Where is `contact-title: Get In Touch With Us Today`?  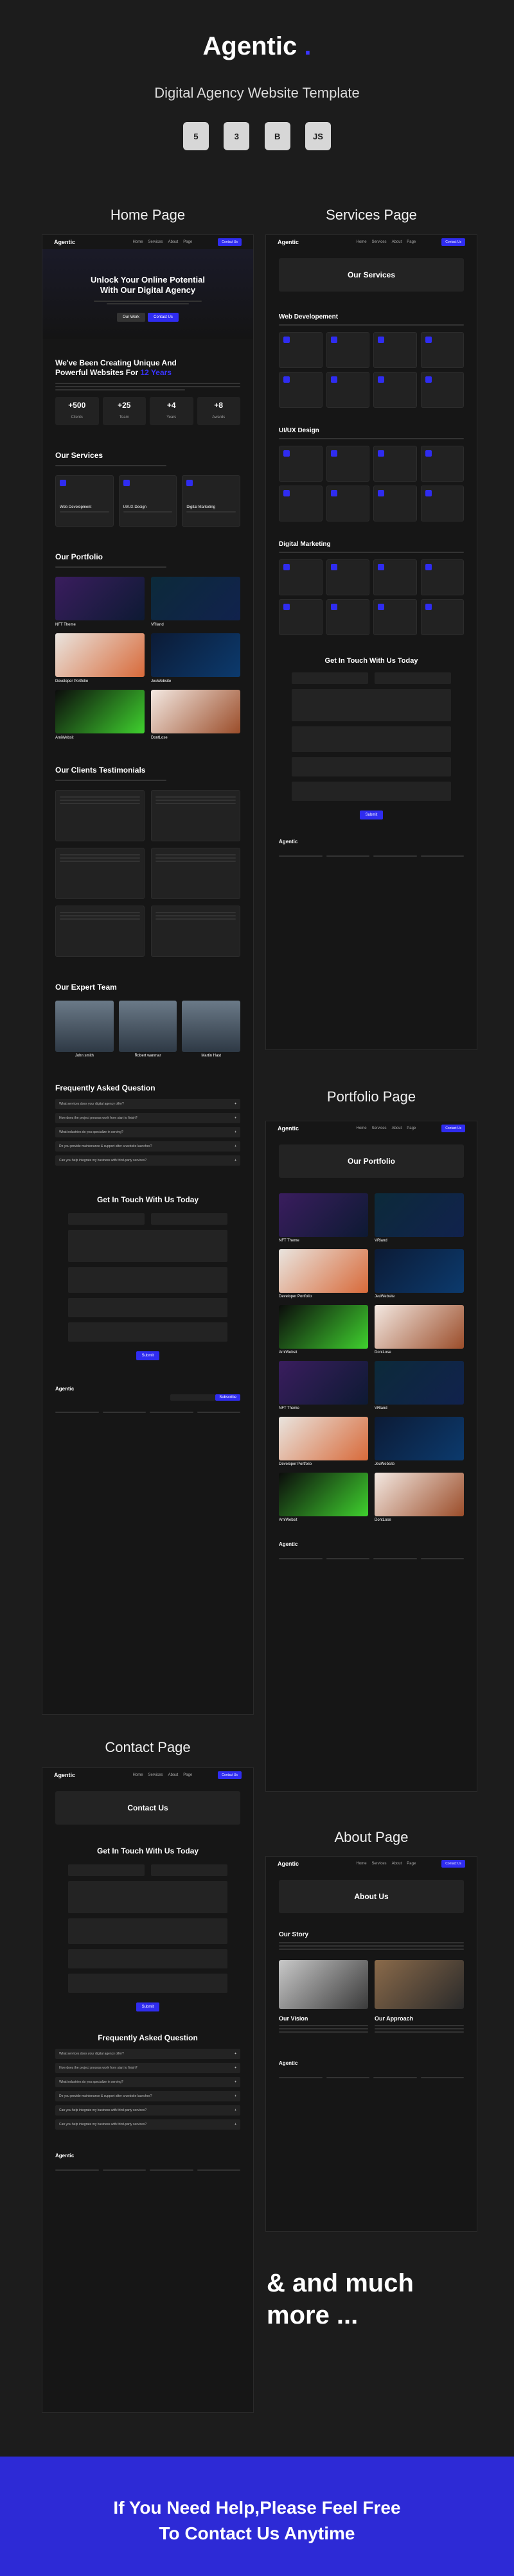
contact-title: Get In Touch With Us Today is located at coordinates (147, 1850).